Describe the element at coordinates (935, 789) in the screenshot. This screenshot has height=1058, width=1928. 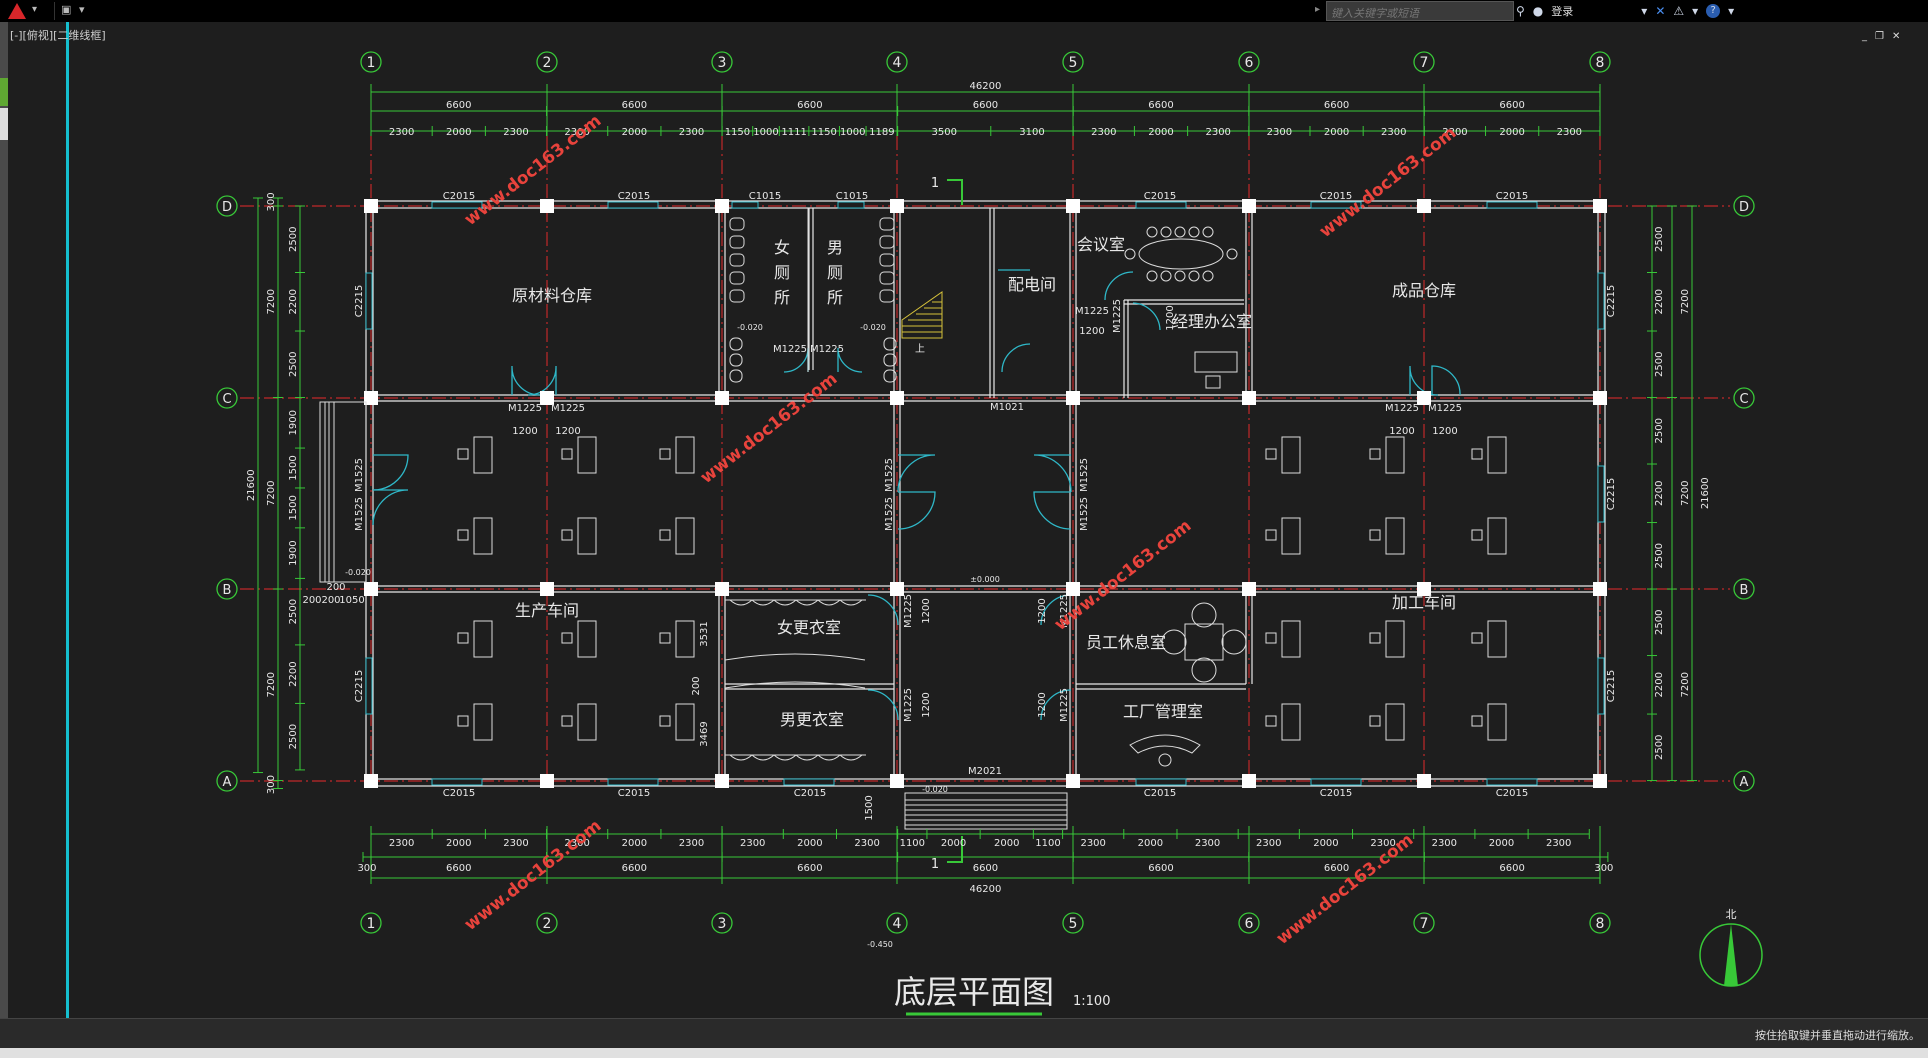
I see `svg-text: -0.020` at that location.